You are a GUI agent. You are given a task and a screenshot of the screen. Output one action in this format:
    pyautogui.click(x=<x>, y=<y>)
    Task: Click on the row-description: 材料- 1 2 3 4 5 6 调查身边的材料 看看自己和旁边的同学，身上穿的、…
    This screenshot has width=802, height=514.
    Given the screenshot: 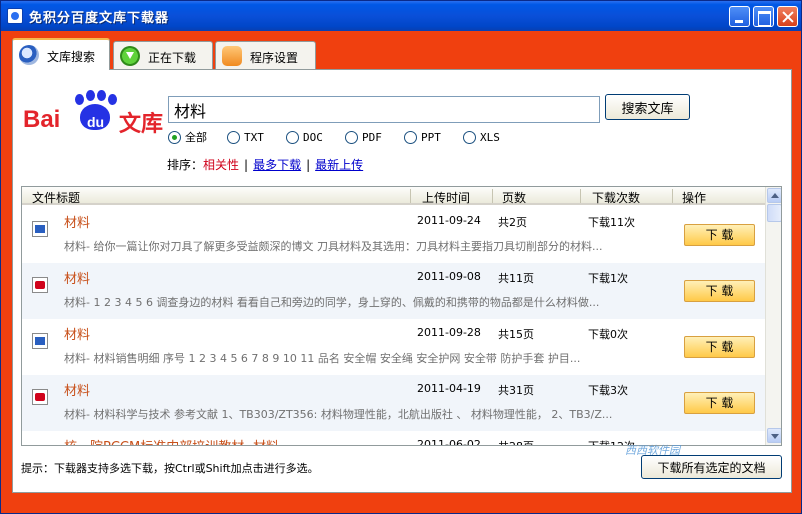 What is the action you would take?
    pyautogui.click(x=332, y=302)
    